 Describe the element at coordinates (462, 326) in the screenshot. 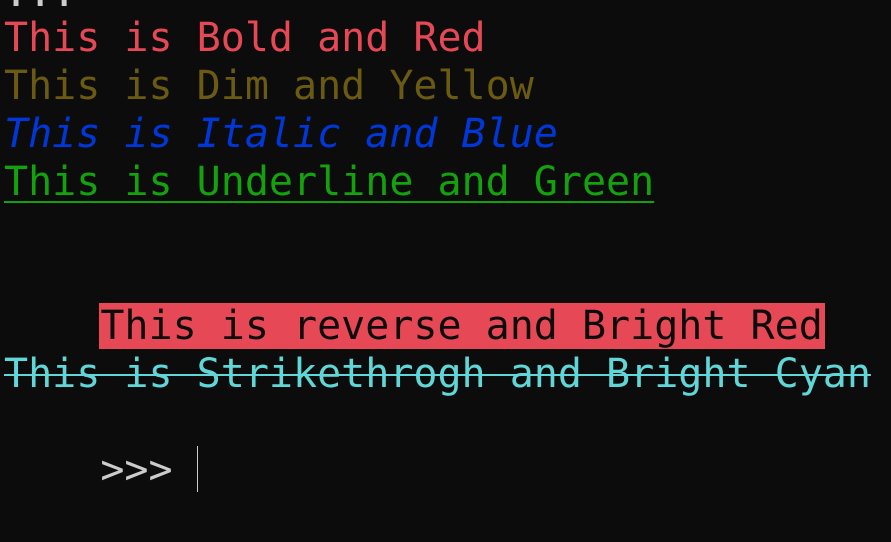

I see `reverse-bright-red-line: This is reverse and Bright Red` at that location.